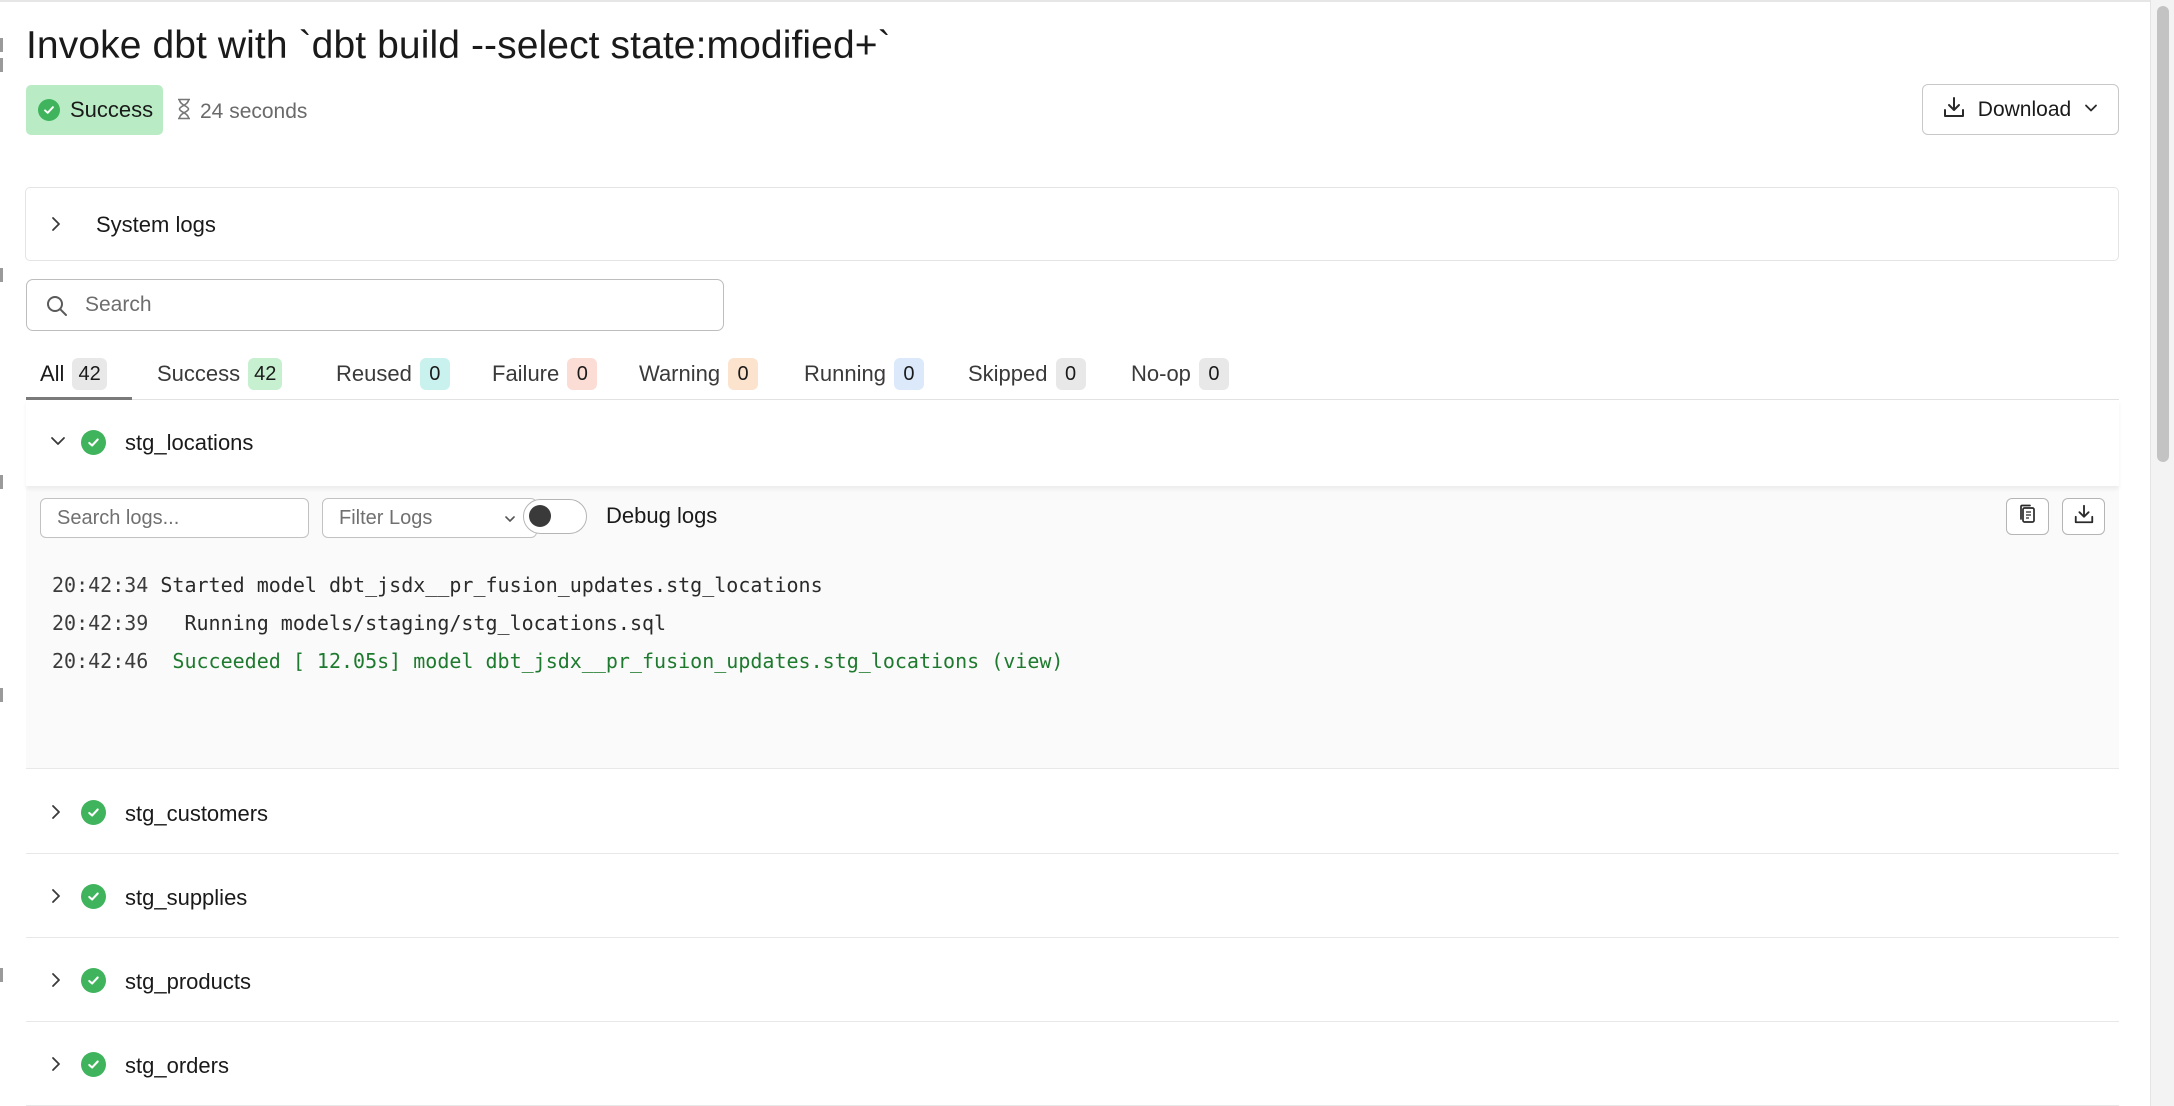 The image size is (2174, 1106). What do you see at coordinates (184, 112) in the screenshot?
I see `hourglass-icon` at bounding box center [184, 112].